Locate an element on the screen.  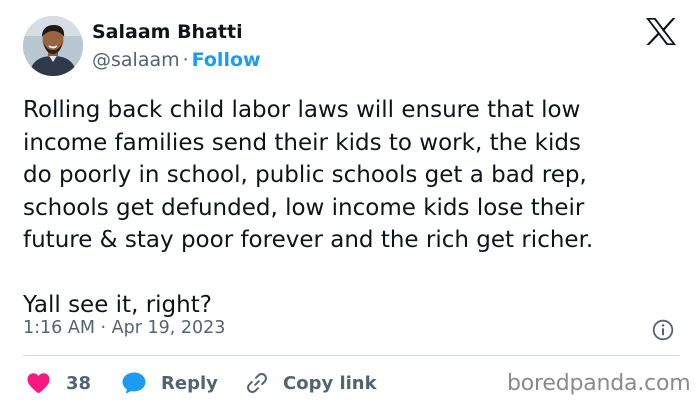
speech-bubble-icon is located at coordinates (134, 383).